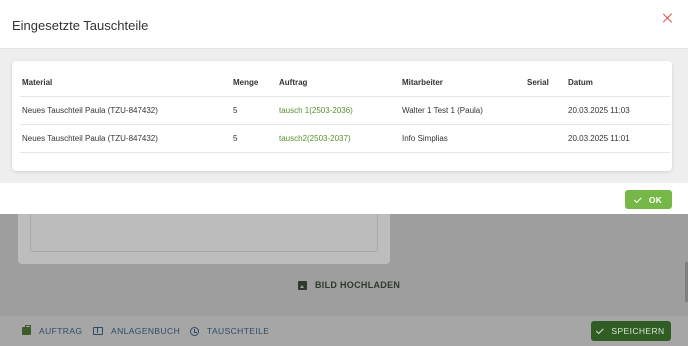 Image resolution: width=688 pixels, height=346 pixels. Describe the element at coordinates (462, 110) in the screenshot. I see `cell-mitarbeiter: Walter 1 Test 1 (Paula)` at that location.